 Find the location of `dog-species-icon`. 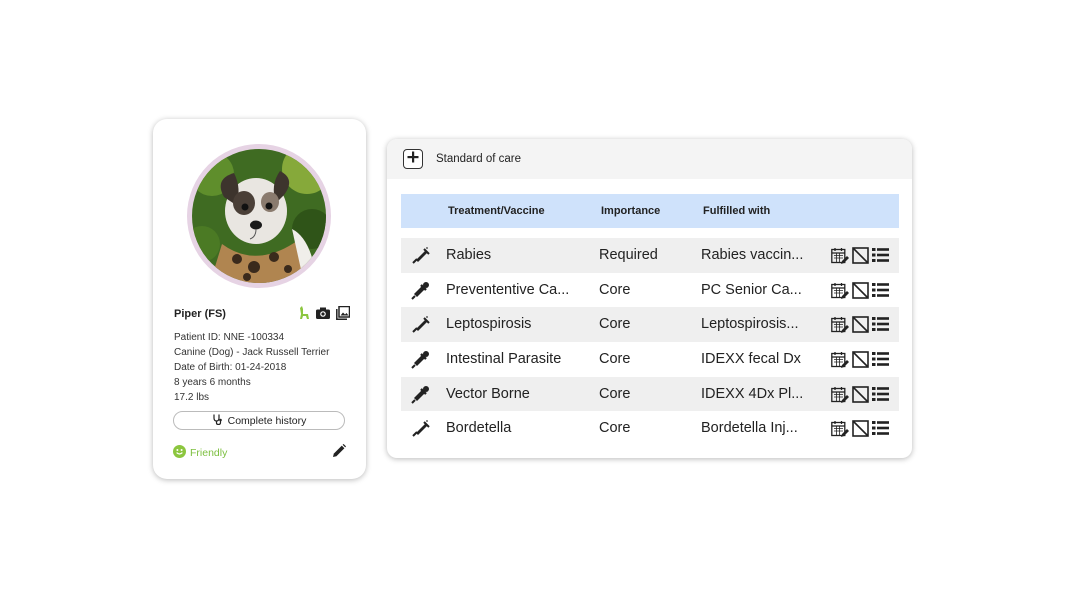

dog-species-icon is located at coordinates (304, 313).